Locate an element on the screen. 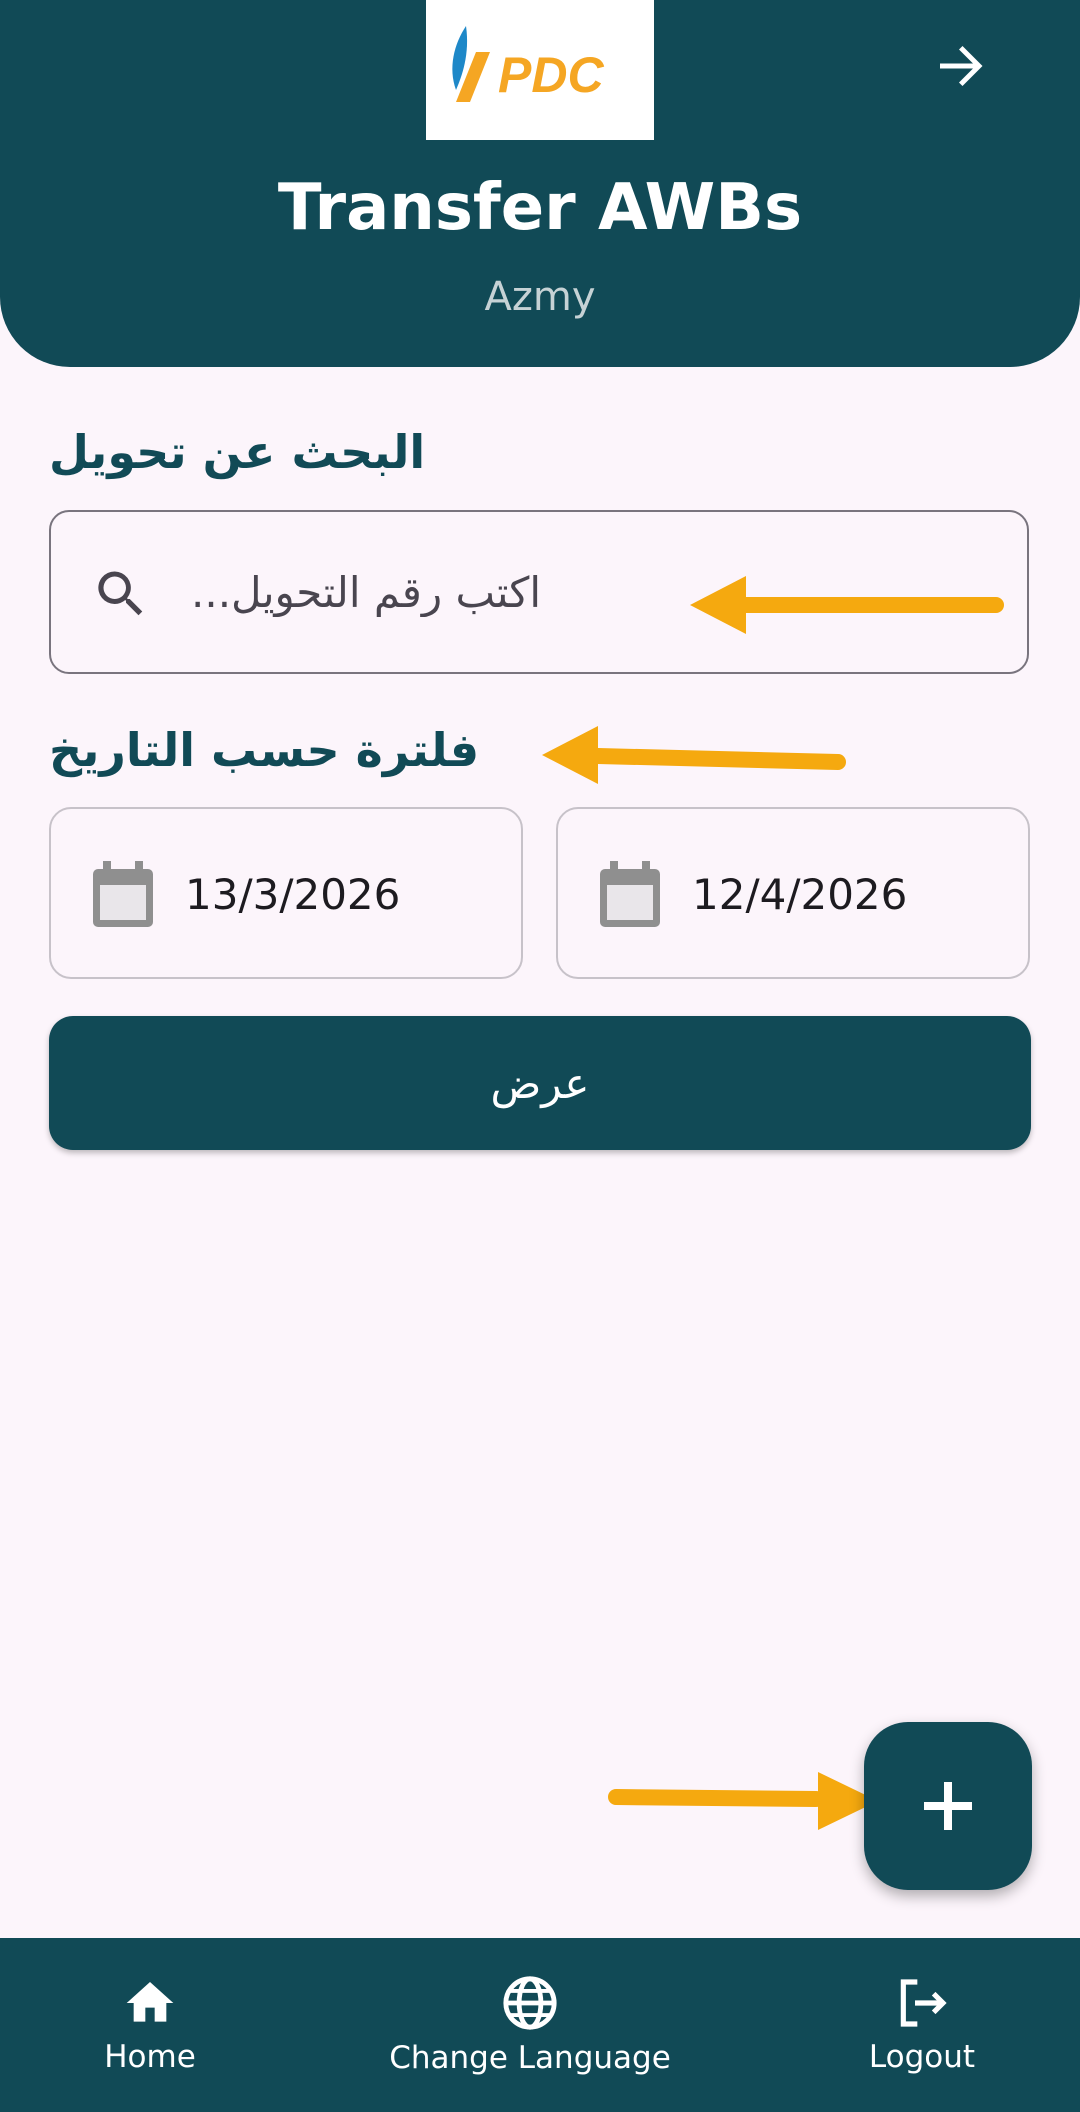 The image size is (1080, 2112). search-label: البحث عن تحويل is located at coordinates (237, 452).